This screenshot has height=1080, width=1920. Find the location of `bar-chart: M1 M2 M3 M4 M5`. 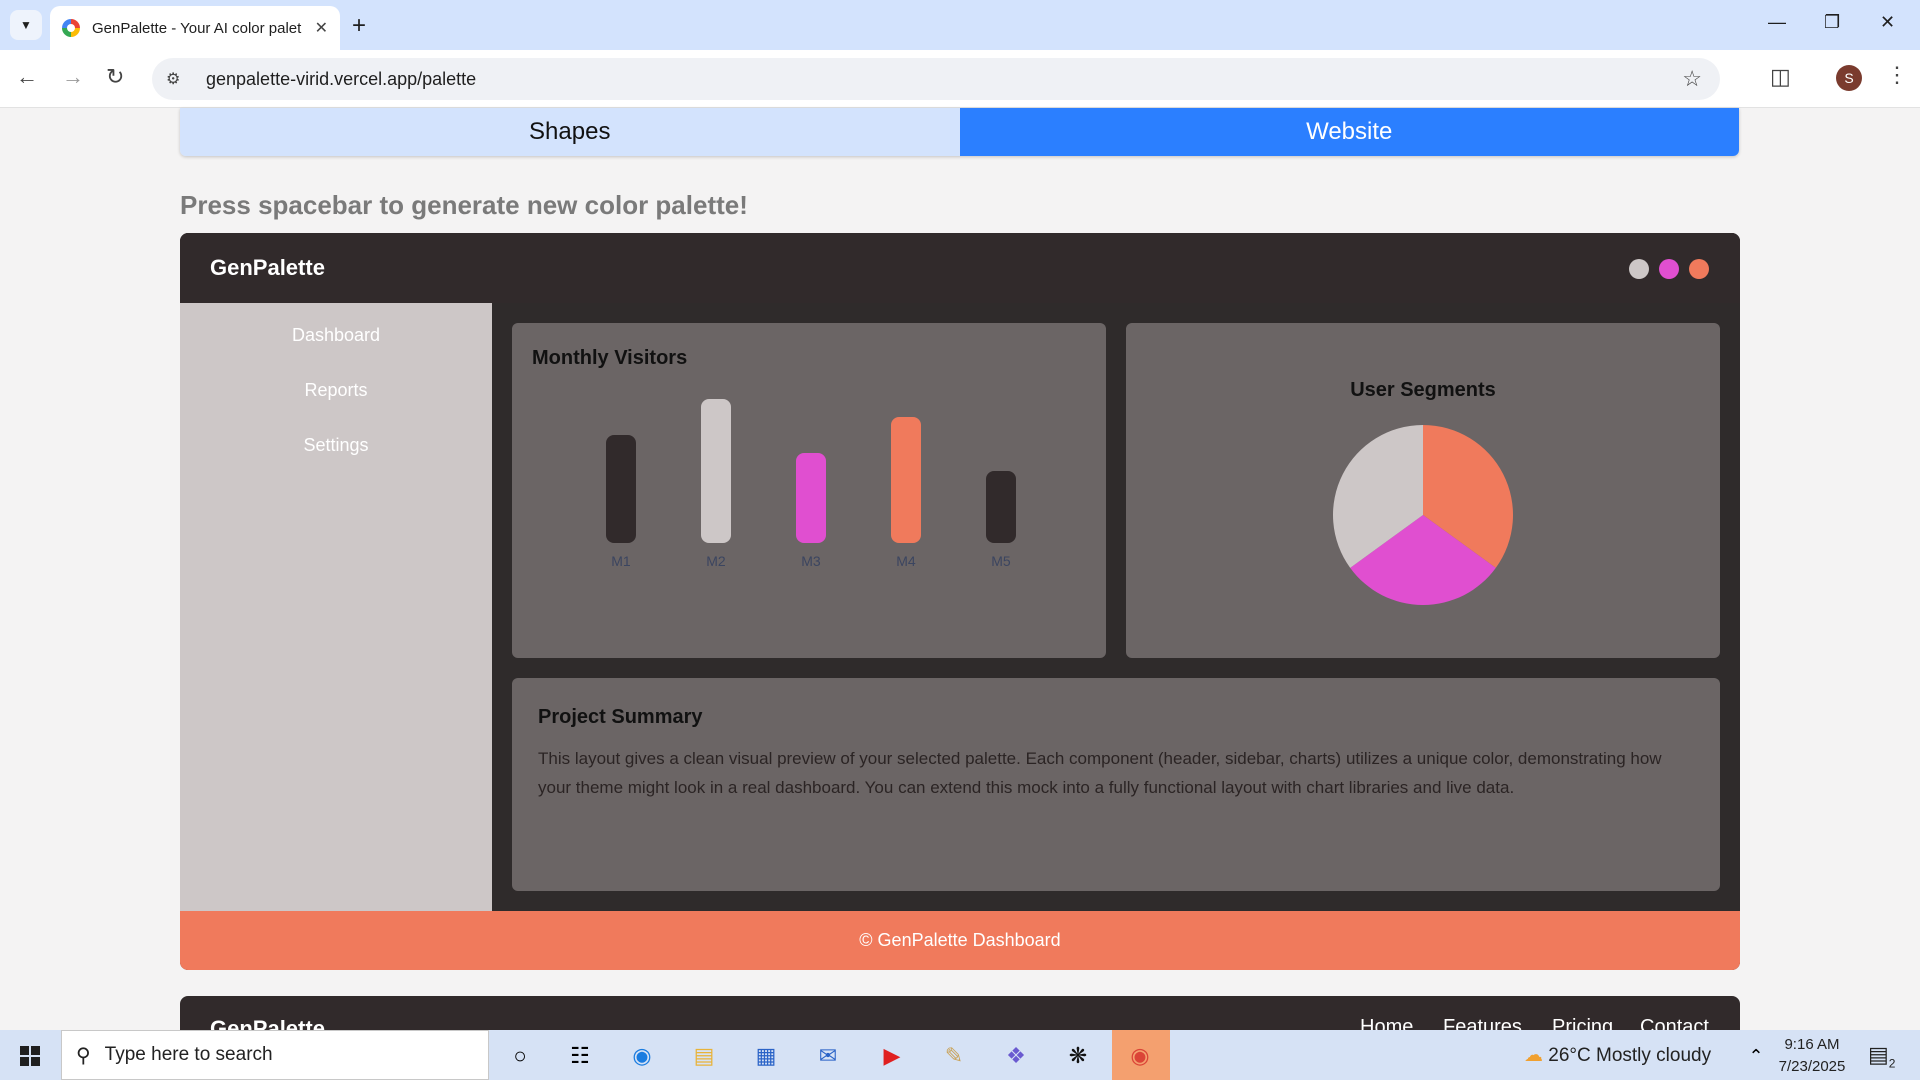

bar-chart: M1 M2 M3 M4 M5 is located at coordinates (809, 490).